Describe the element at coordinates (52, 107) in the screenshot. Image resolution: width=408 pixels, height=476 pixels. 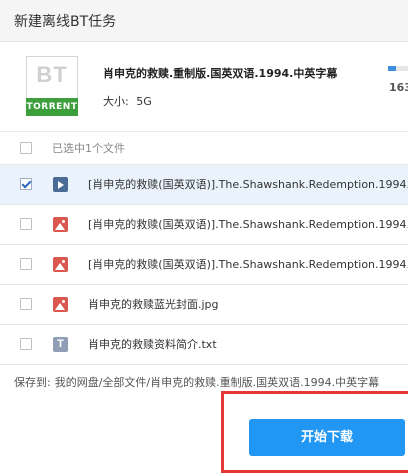
I see `bt-icon-label: TORRENT` at that location.